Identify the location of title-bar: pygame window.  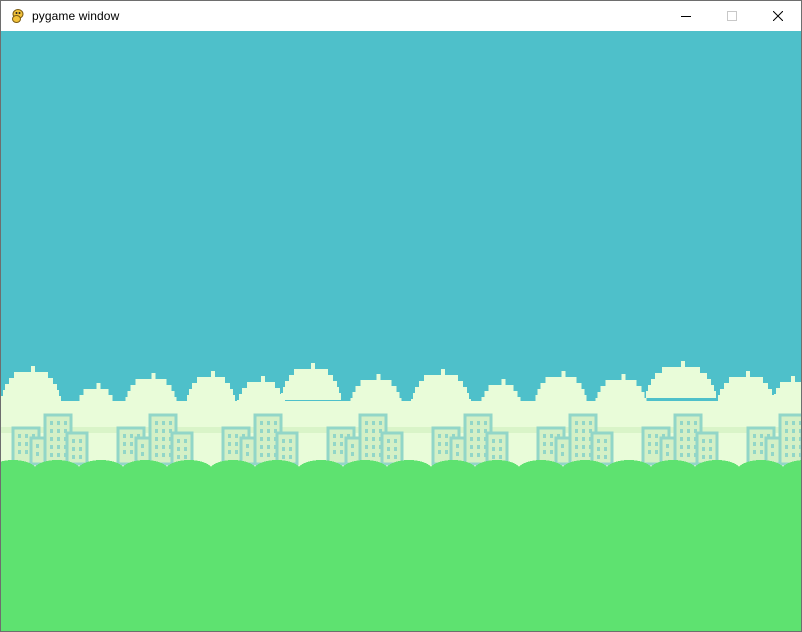
(401, 16).